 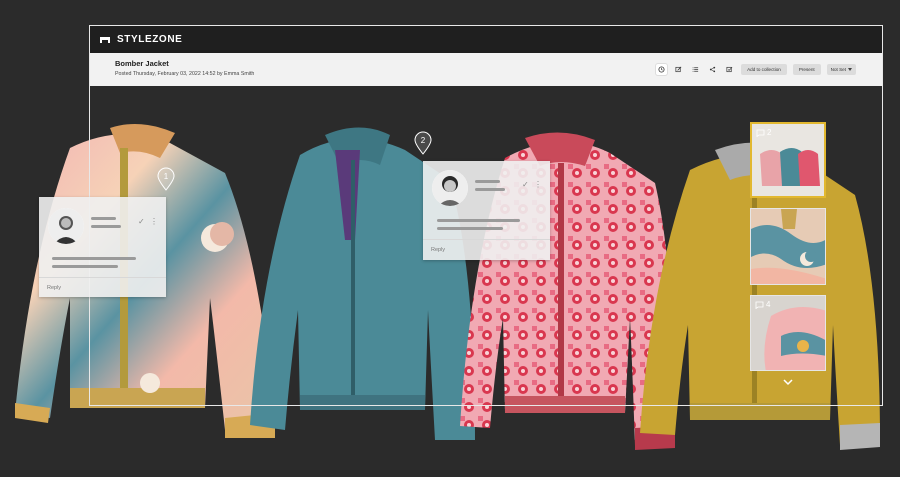 What do you see at coordinates (102, 247) in the screenshot?
I see `comment-card-1: ✓ ⋮ Reply` at bounding box center [102, 247].